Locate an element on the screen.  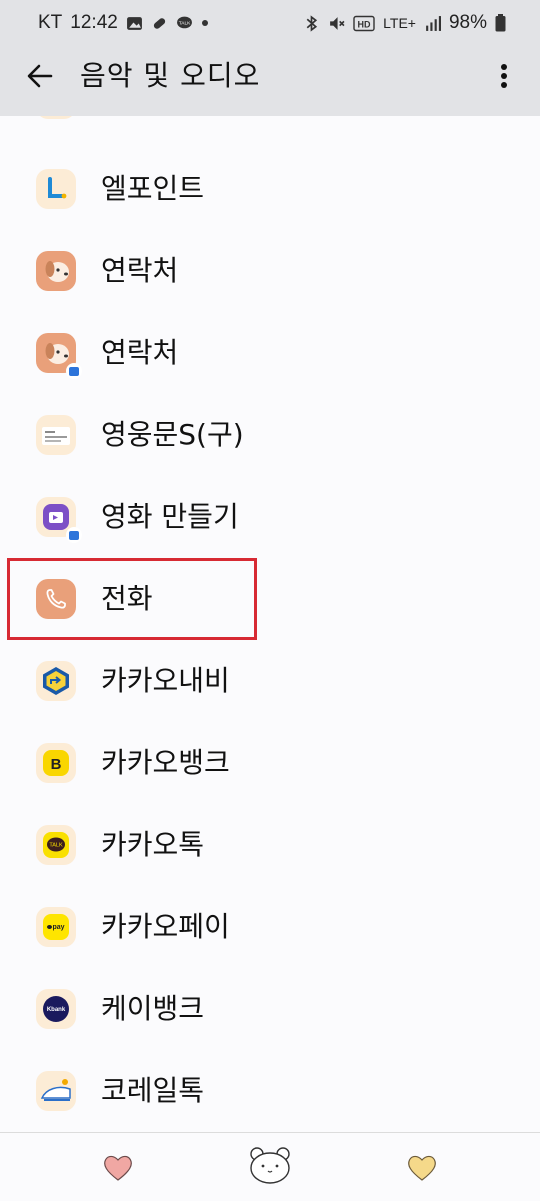
svg-text: HD is located at coordinates (364, 24).